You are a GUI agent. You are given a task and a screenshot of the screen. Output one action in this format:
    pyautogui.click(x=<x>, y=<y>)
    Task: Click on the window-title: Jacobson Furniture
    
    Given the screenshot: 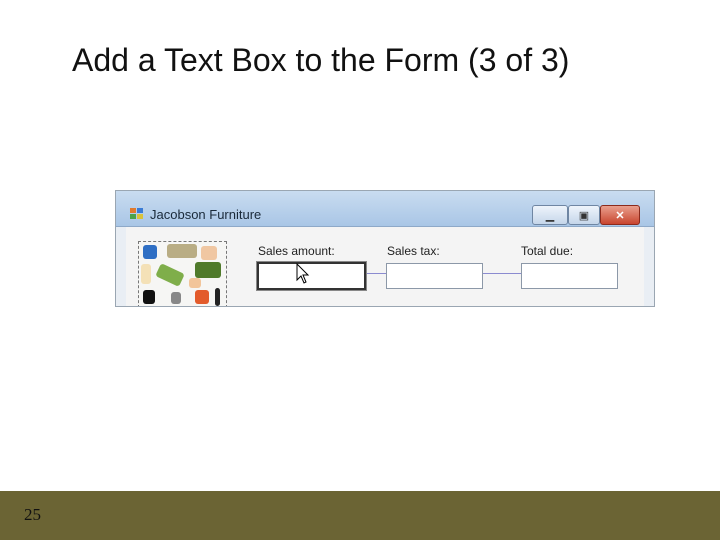 What is the action you would take?
    pyautogui.click(x=206, y=214)
    